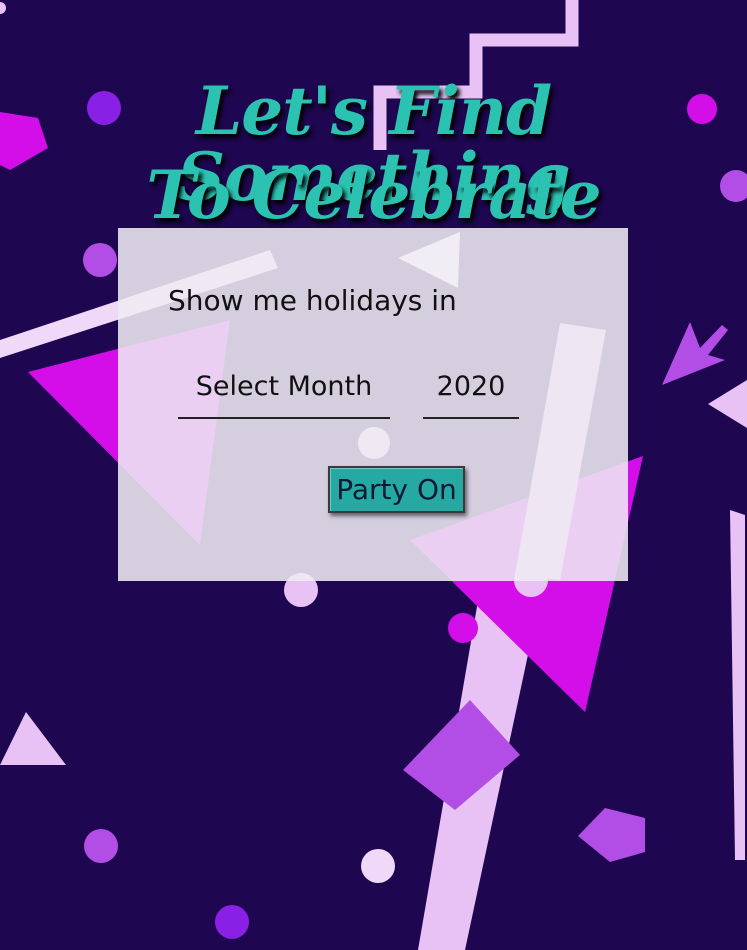  What do you see at coordinates (471, 387) in the screenshot?
I see `year-select: 2020` at bounding box center [471, 387].